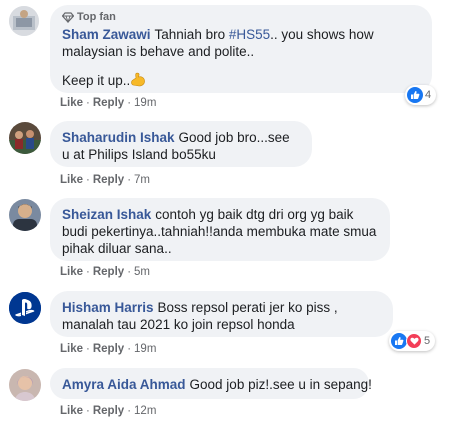 The image size is (469, 423). Describe the element at coordinates (106, 34) in the screenshot. I see `commenter-name: Sham Zawawi` at that location.